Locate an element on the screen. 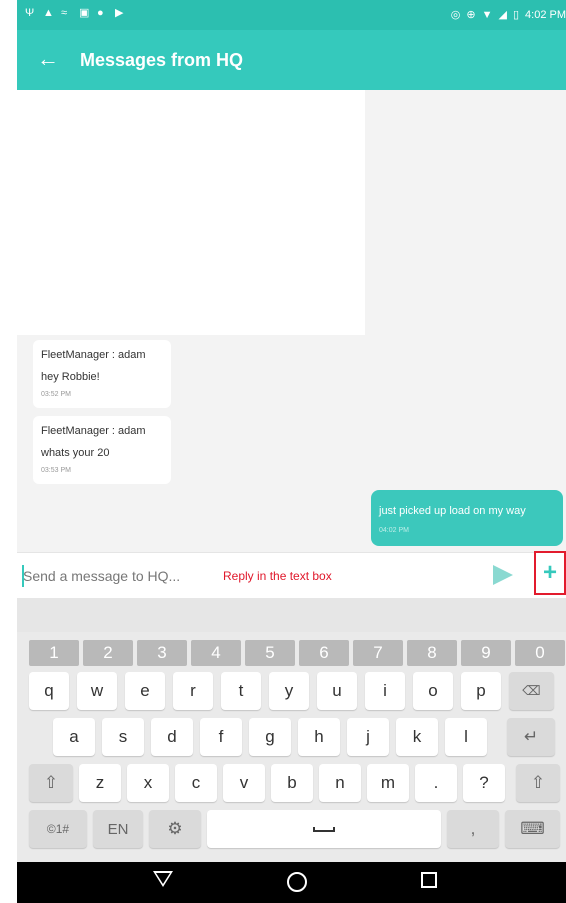  letter-key: t is located at coordinates (241, 691).